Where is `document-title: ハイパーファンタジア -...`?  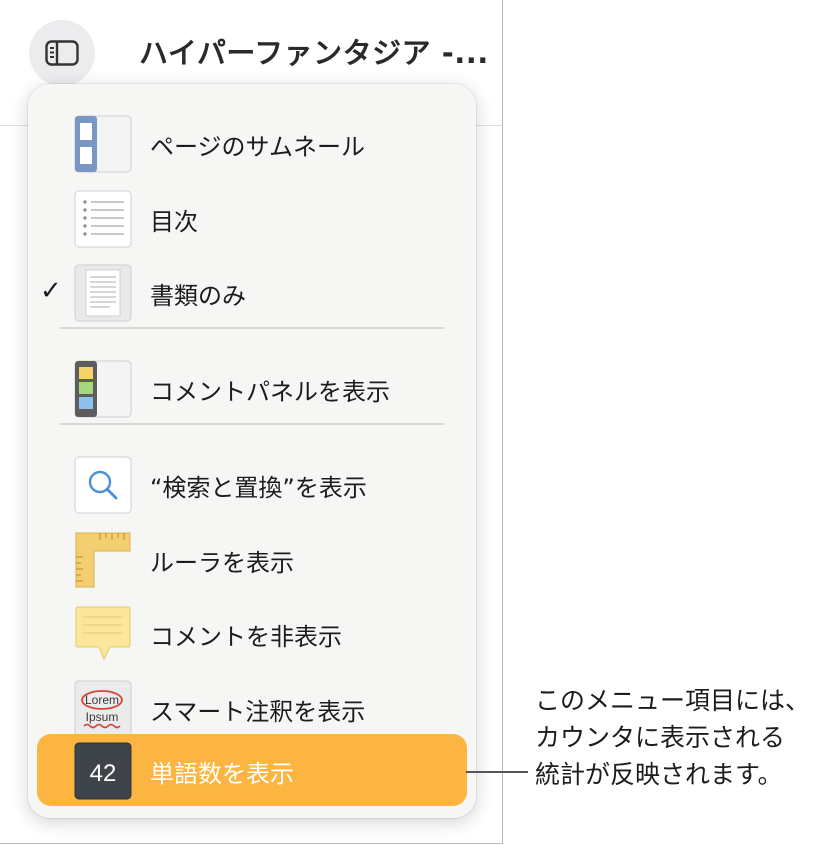
document-title: ハイパーファンタジア -... is located at coordinates (314, 53).